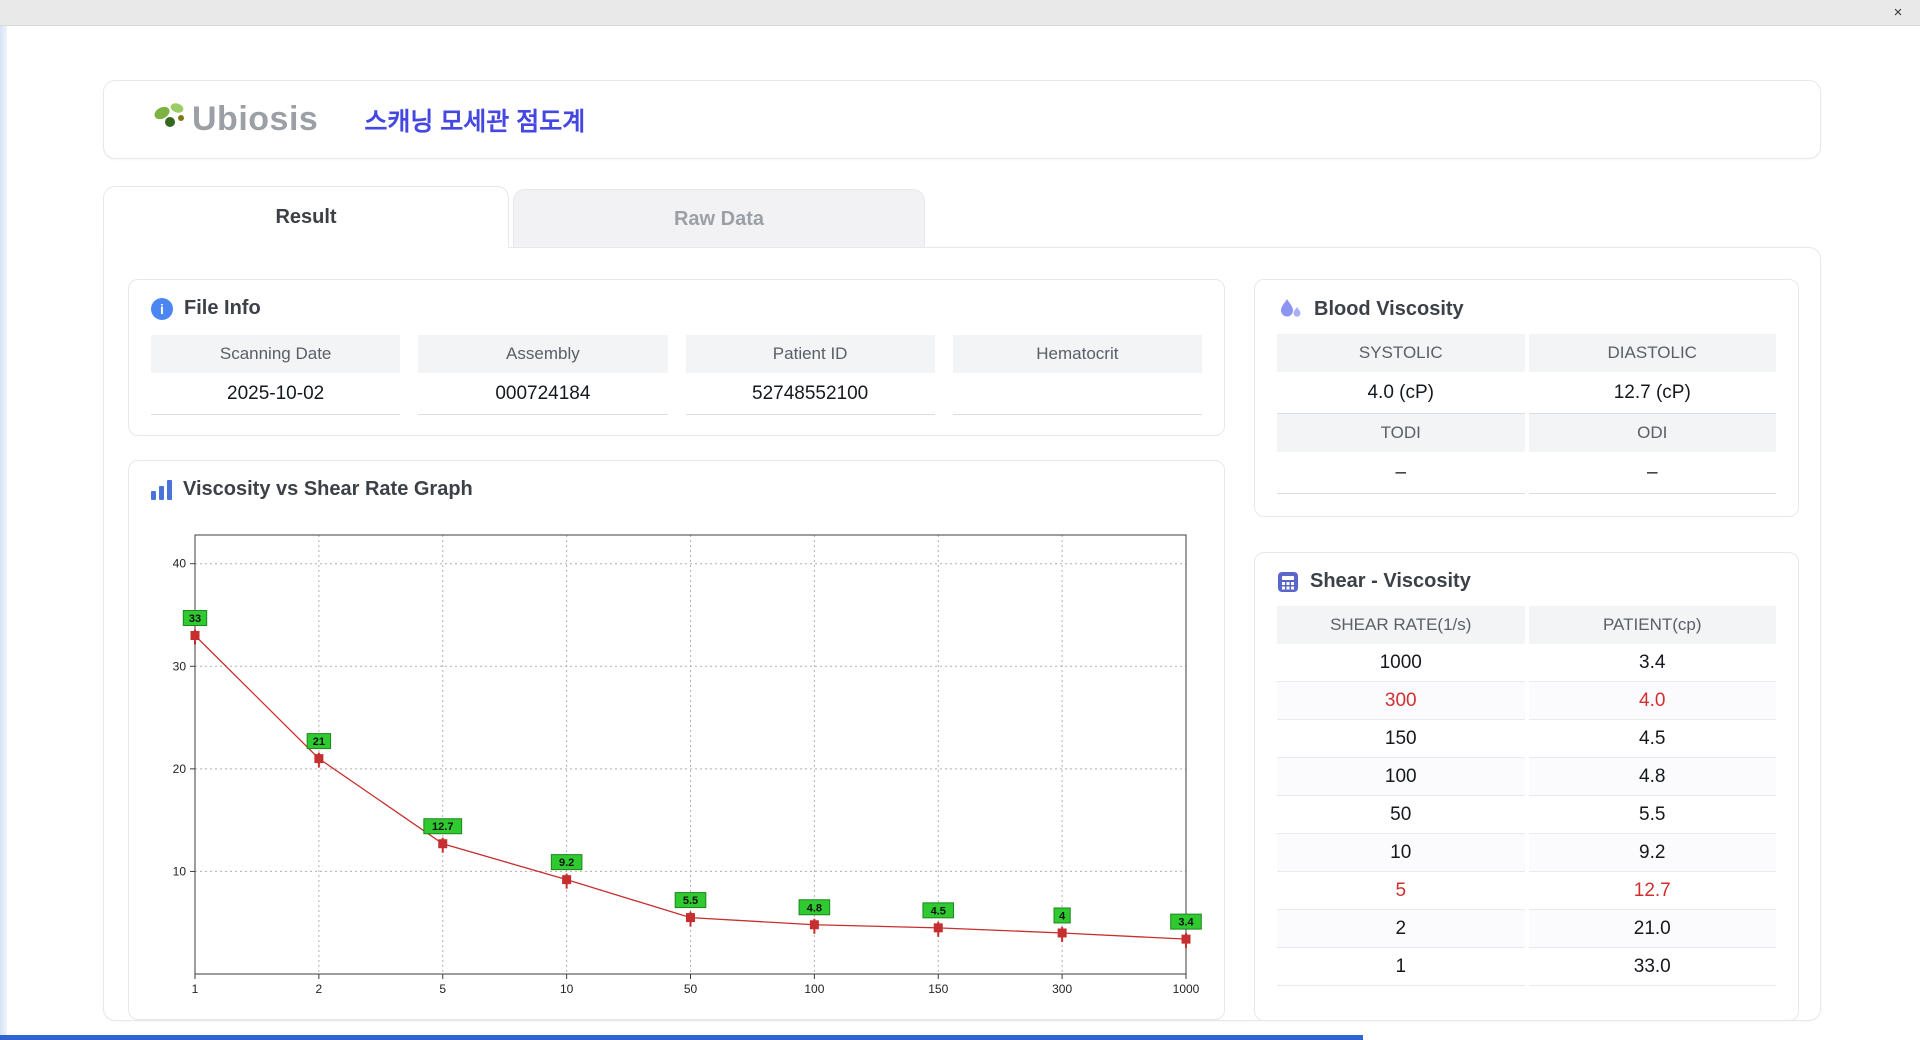 The image size is (1920, 1040). I want to click on bv-value-systolic: 4.0 (cP), so click(1401, 393).